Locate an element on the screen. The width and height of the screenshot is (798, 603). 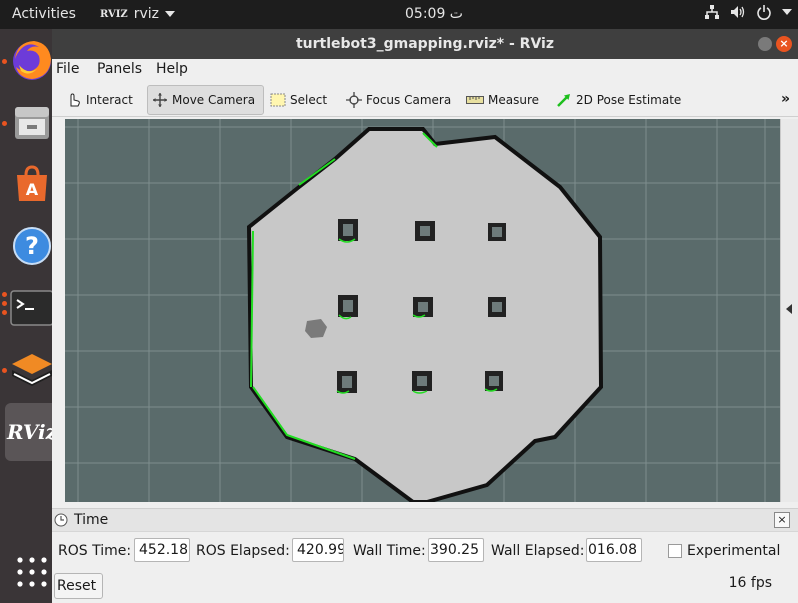
firefox-icon is located at coordinates (32, 60).